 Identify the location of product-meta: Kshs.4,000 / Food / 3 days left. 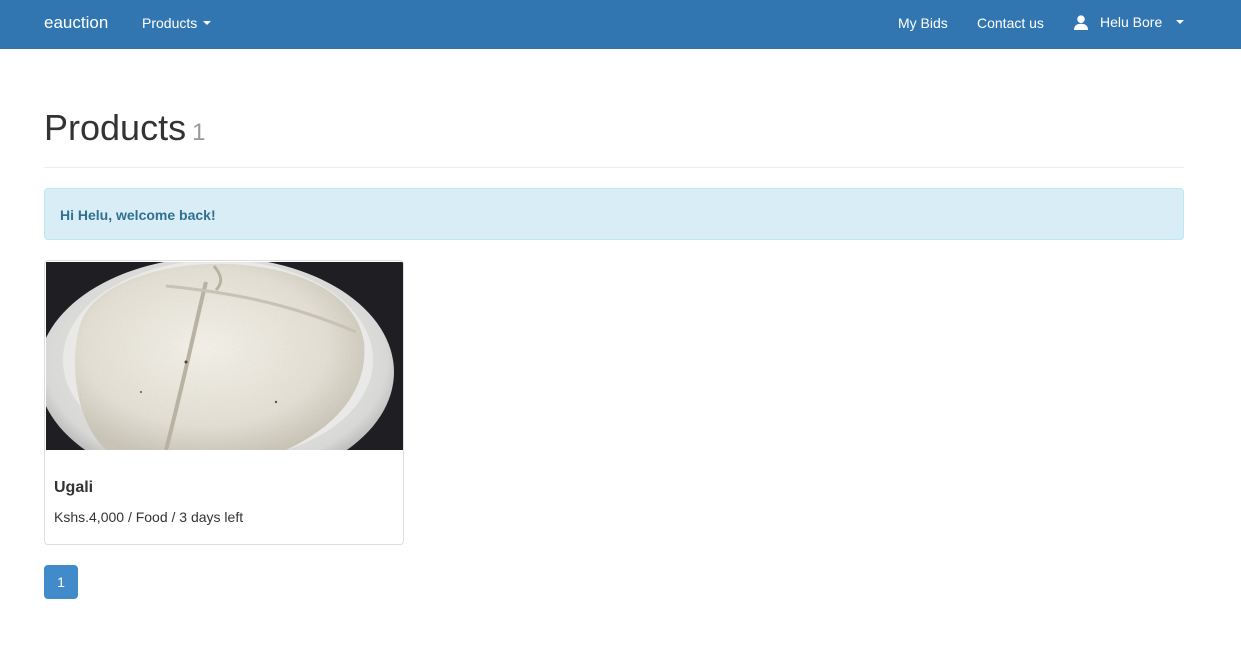
(149, 517).